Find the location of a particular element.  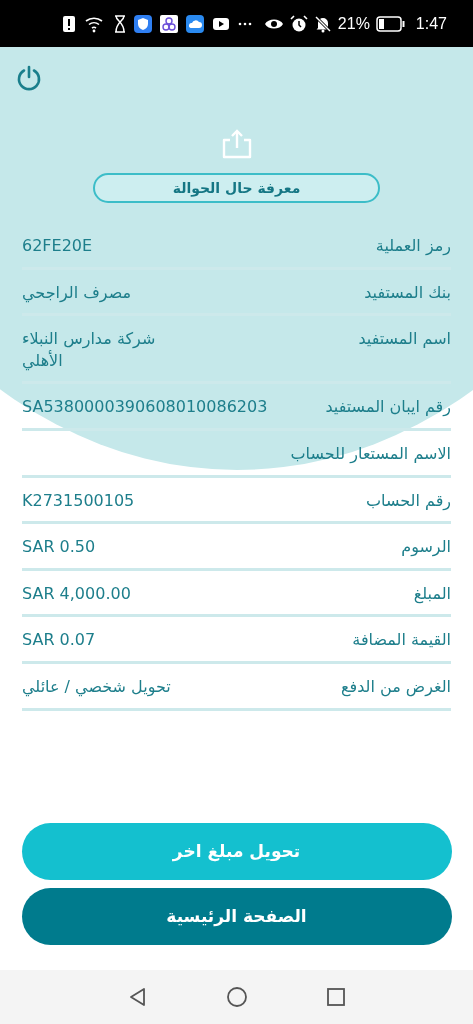

detail-label: الغرض من الدفع is located at coordinates (395, 686).